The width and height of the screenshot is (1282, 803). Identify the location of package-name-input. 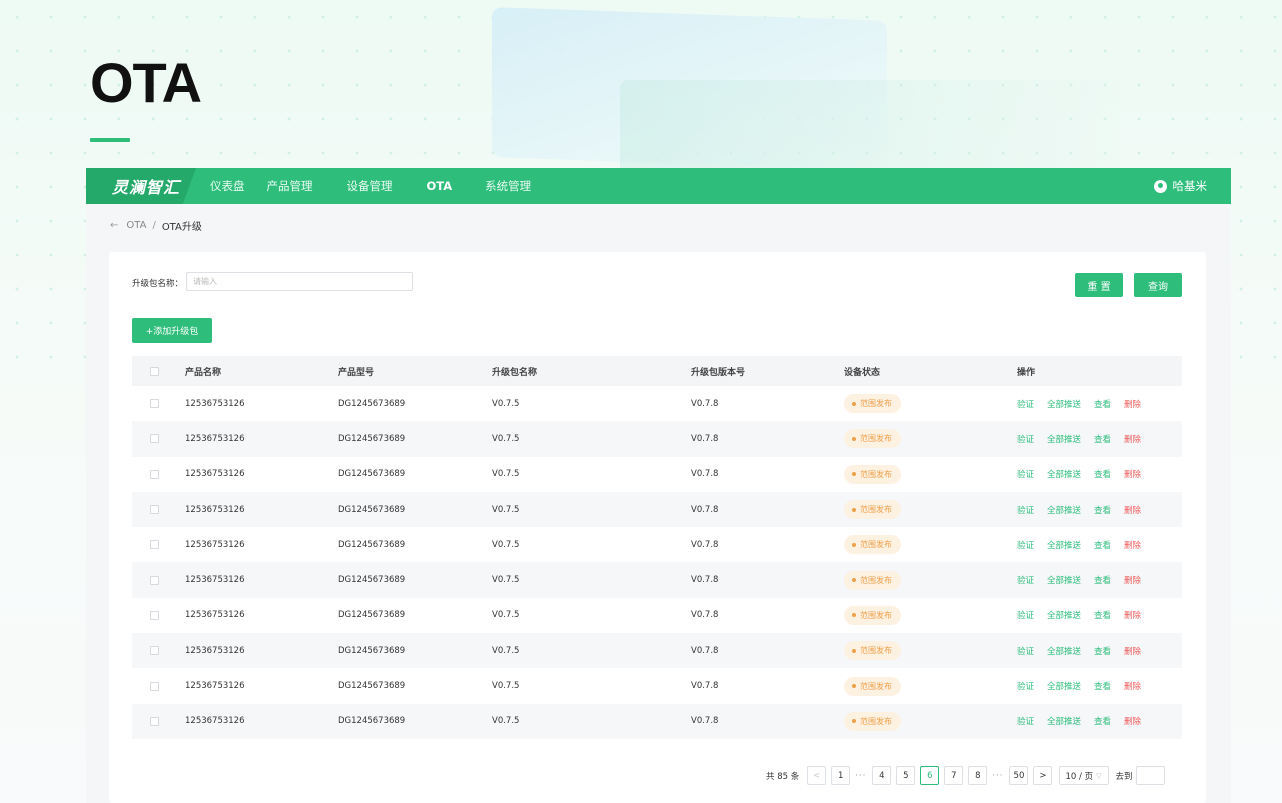
(299, 281).